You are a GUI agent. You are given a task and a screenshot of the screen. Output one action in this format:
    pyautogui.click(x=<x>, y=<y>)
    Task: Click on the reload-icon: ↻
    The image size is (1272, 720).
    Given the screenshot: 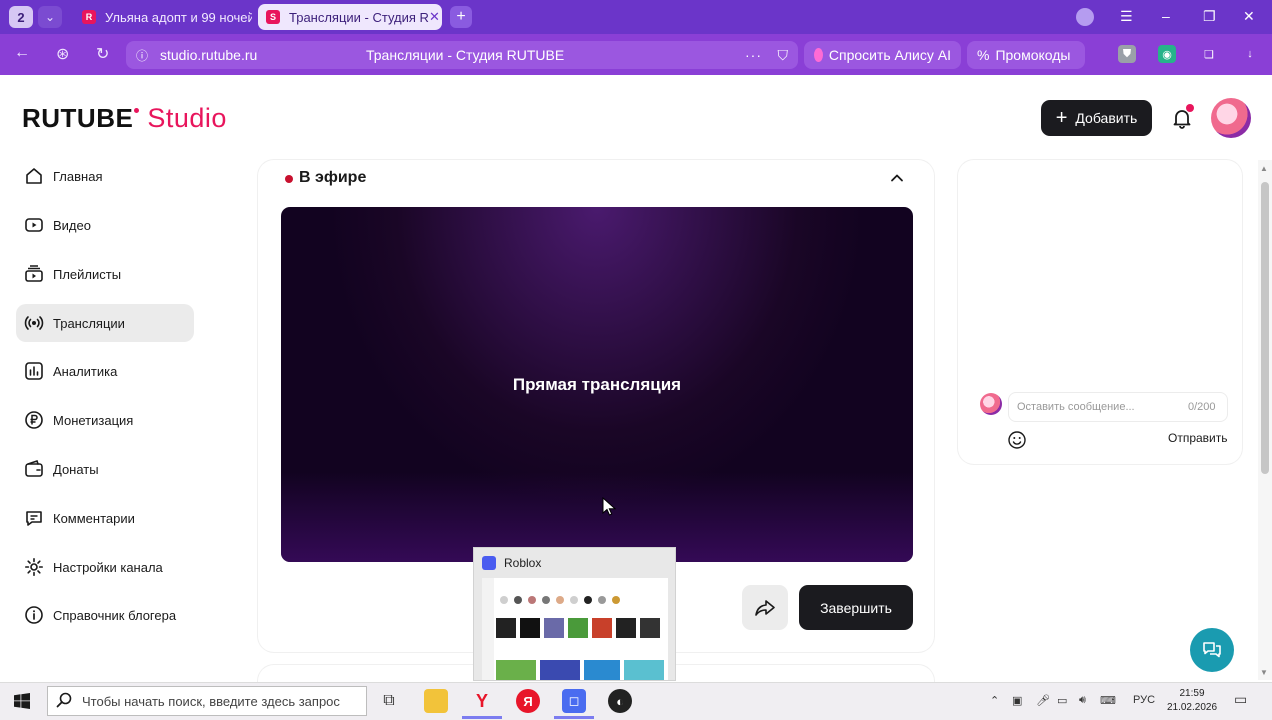 What is the action you would take?
    pyautogui.click(x=102, y=54)
    